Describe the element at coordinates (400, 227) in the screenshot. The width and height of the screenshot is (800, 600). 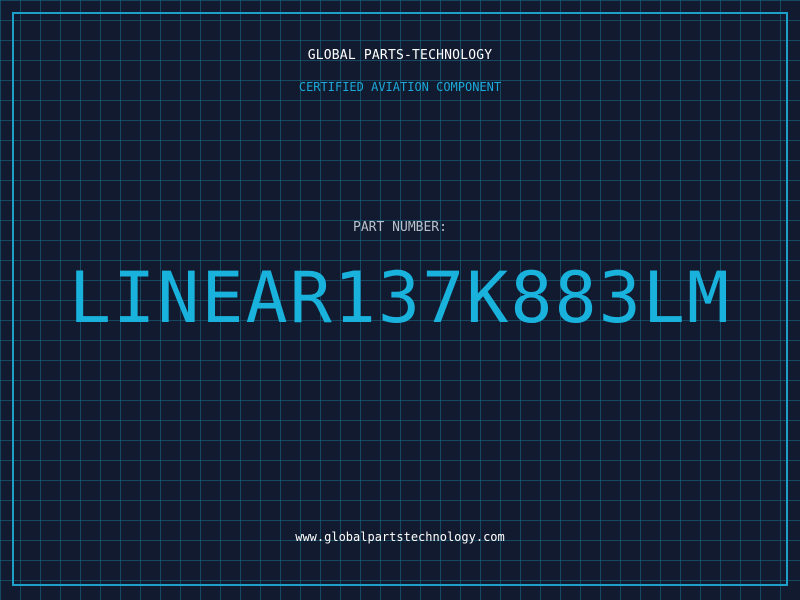
I see `part-number-label: PART NUMBER:` at that location.